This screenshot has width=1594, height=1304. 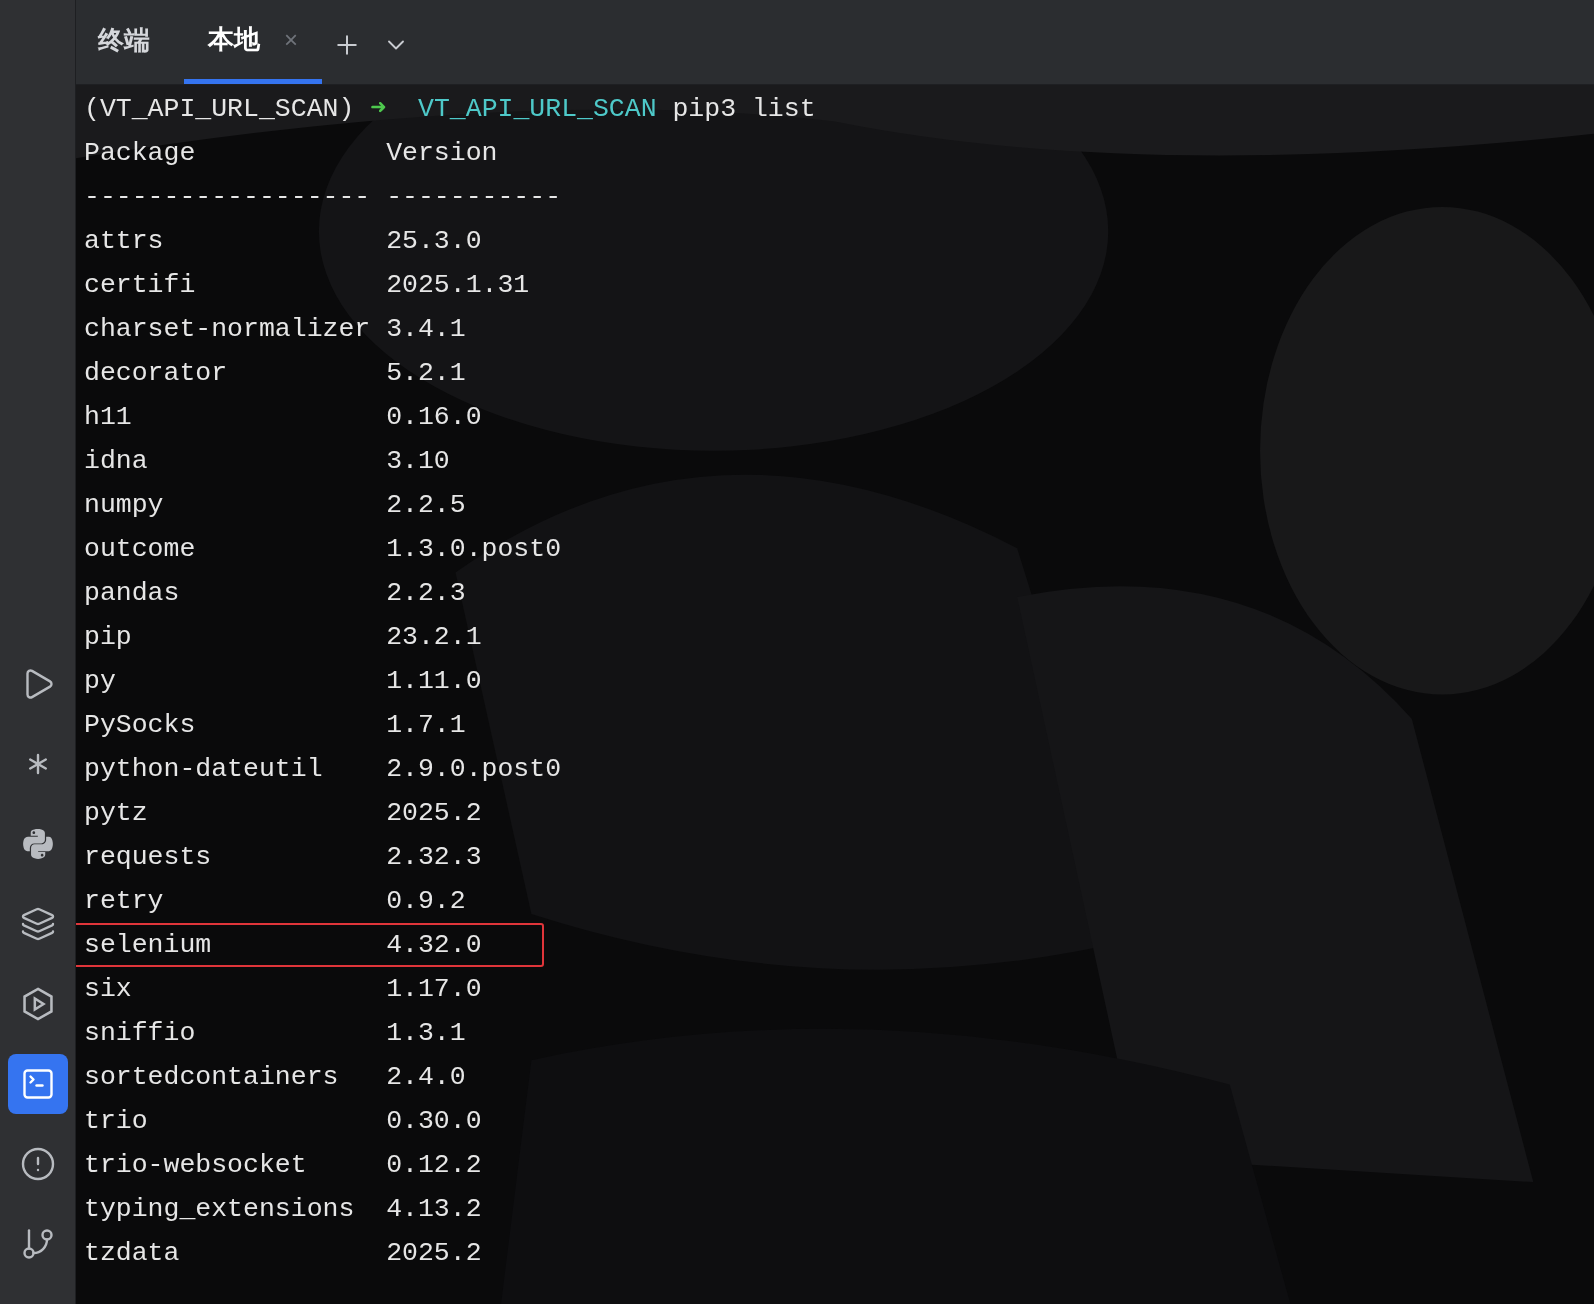 I want to click on package-name: typing_extensions, so click(x=220, y=1209).